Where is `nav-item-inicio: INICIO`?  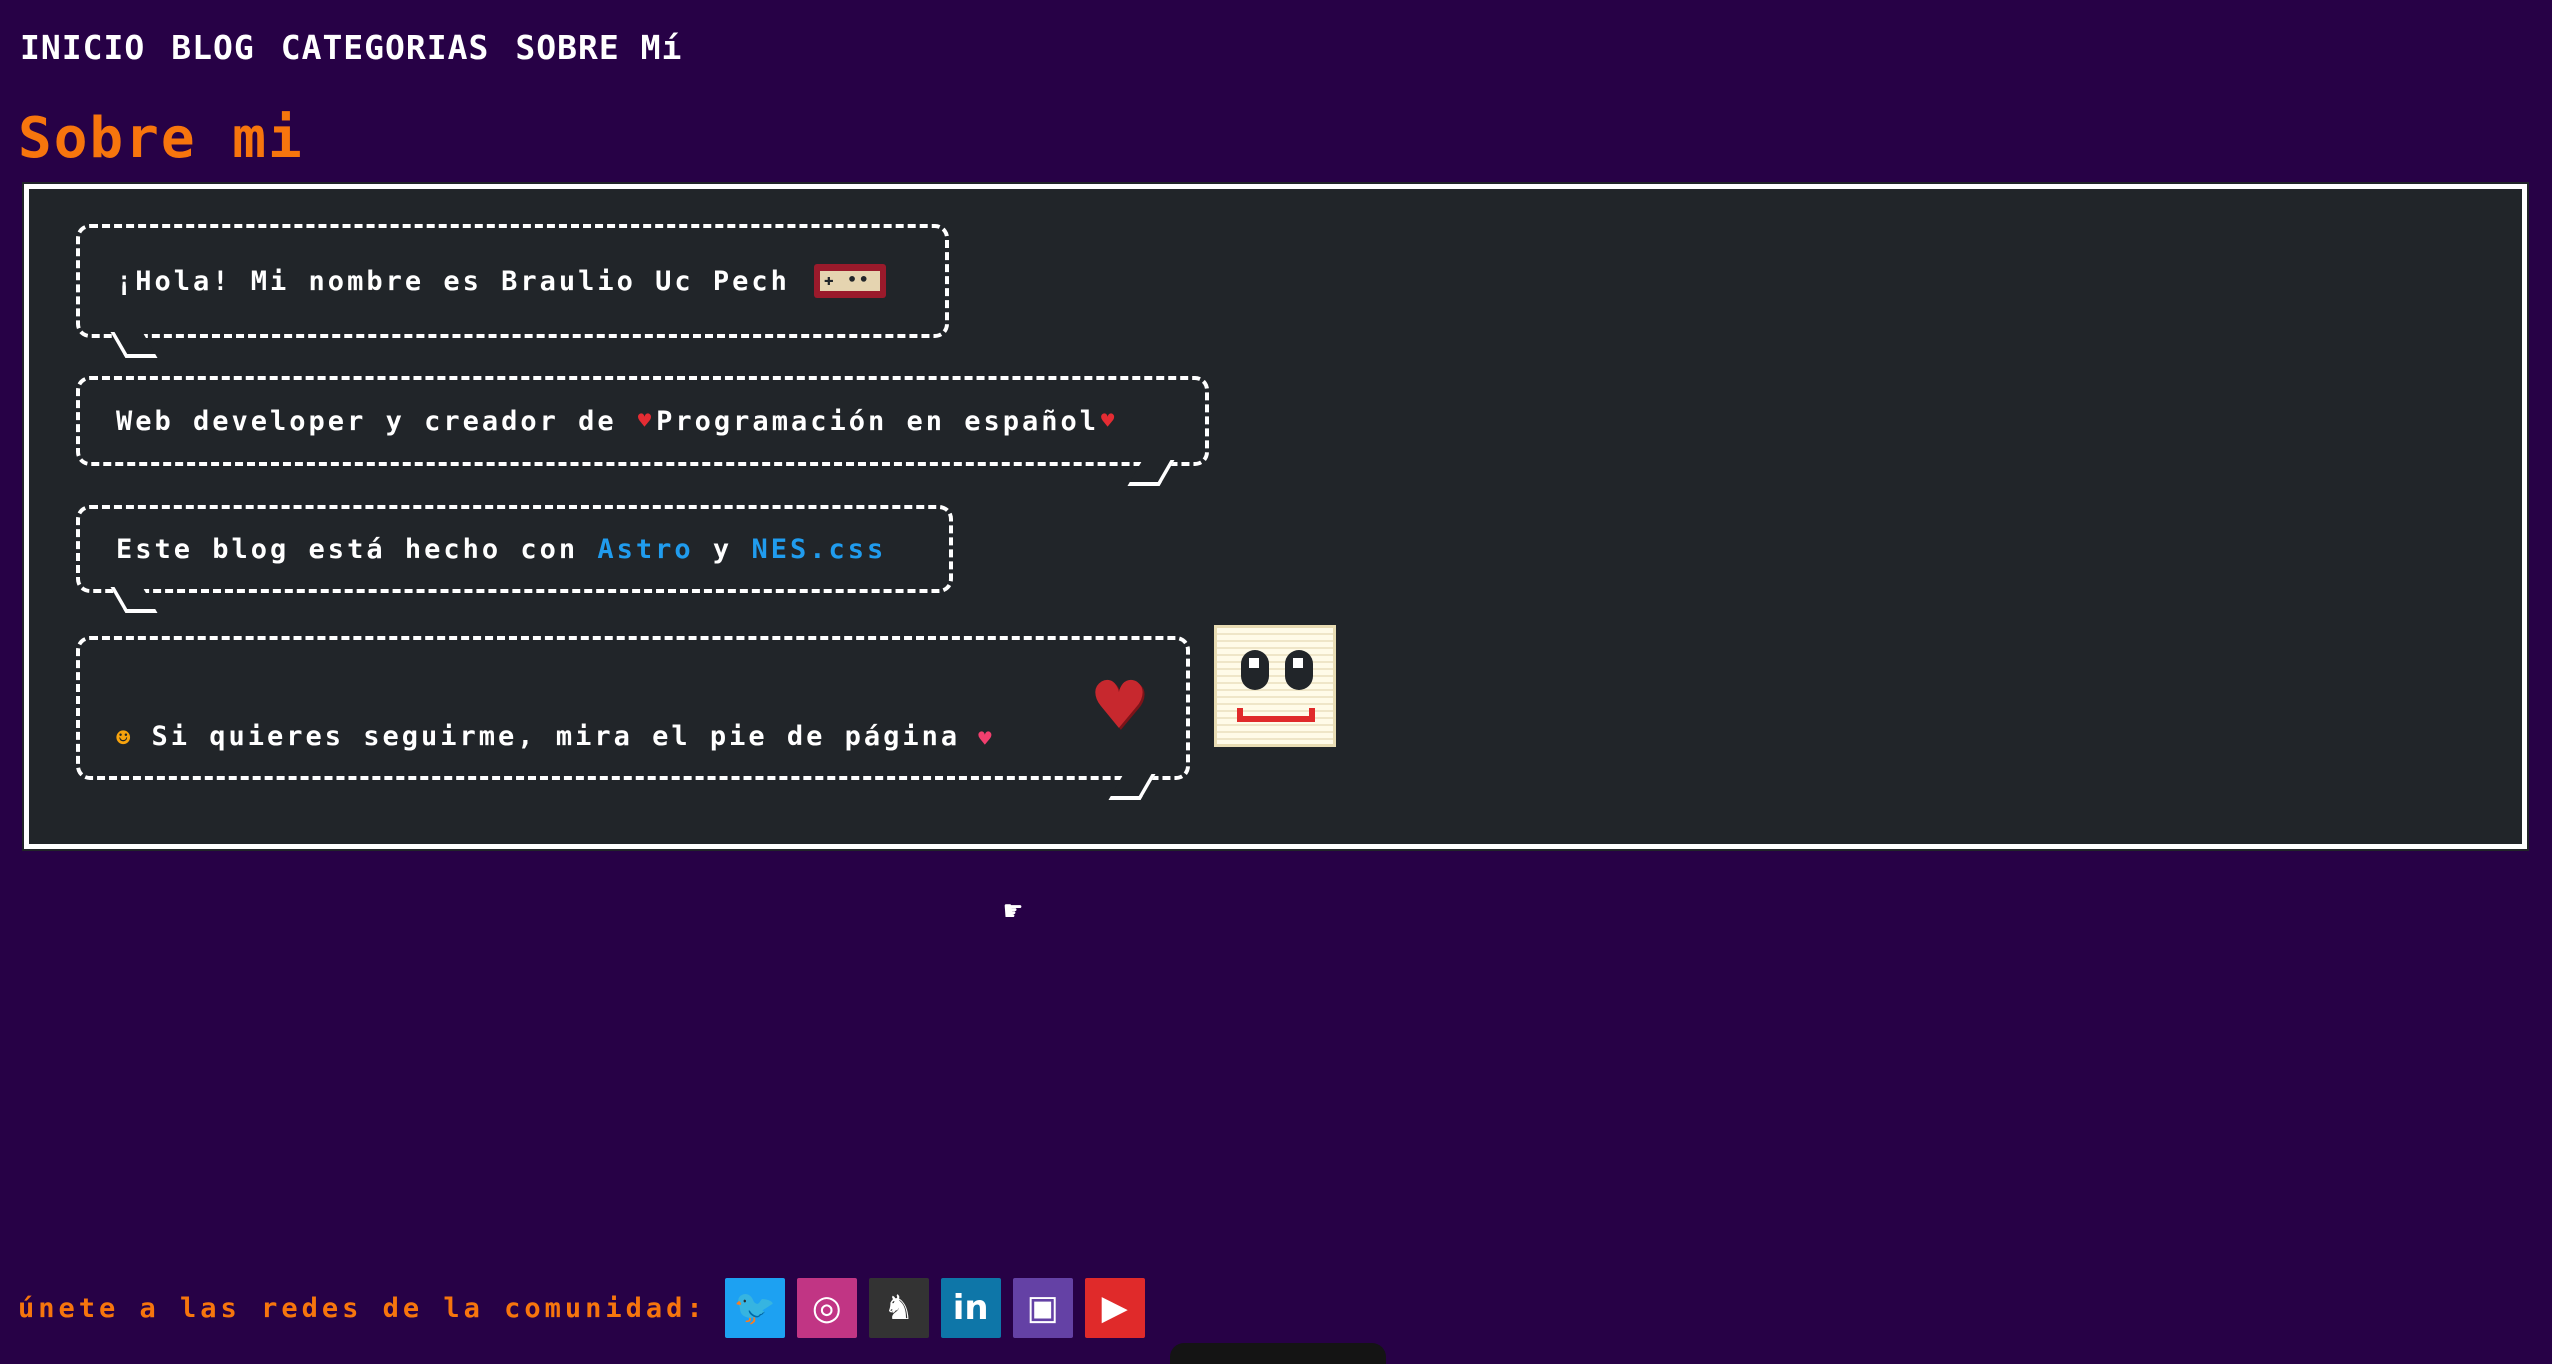 nav-item-inicio: INICIO is located at coordinates (82, 47).